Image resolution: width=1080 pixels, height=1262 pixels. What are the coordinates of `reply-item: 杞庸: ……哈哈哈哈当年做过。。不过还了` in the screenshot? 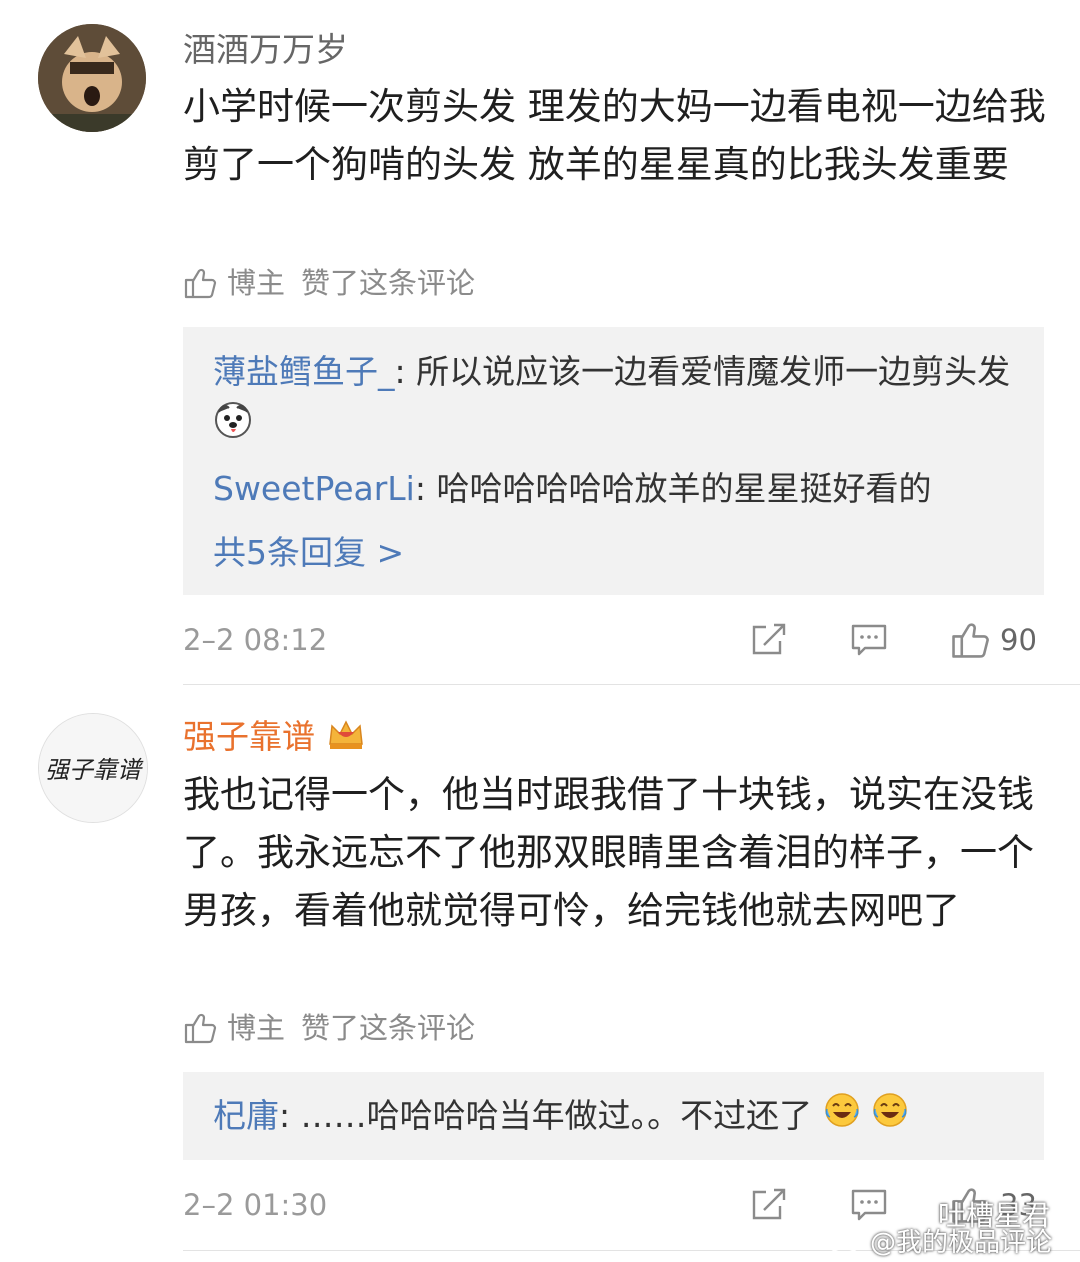 It's located at (618, 1117).